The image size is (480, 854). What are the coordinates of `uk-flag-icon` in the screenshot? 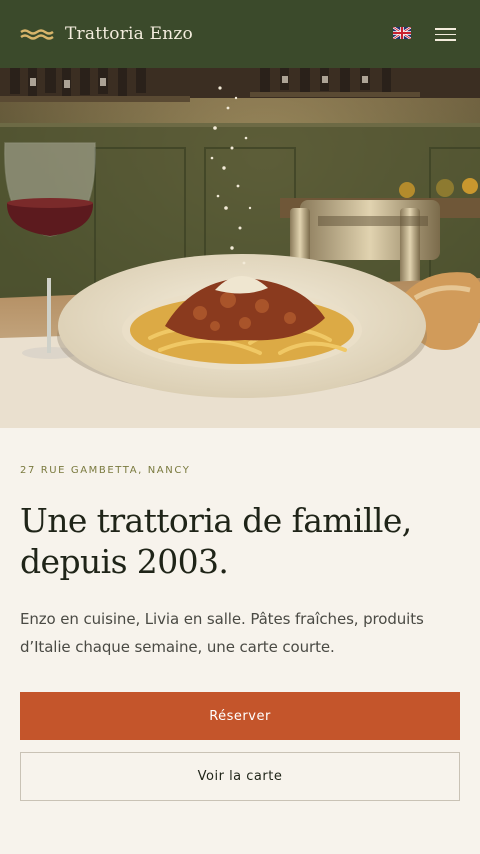 It's located at (402, 33).